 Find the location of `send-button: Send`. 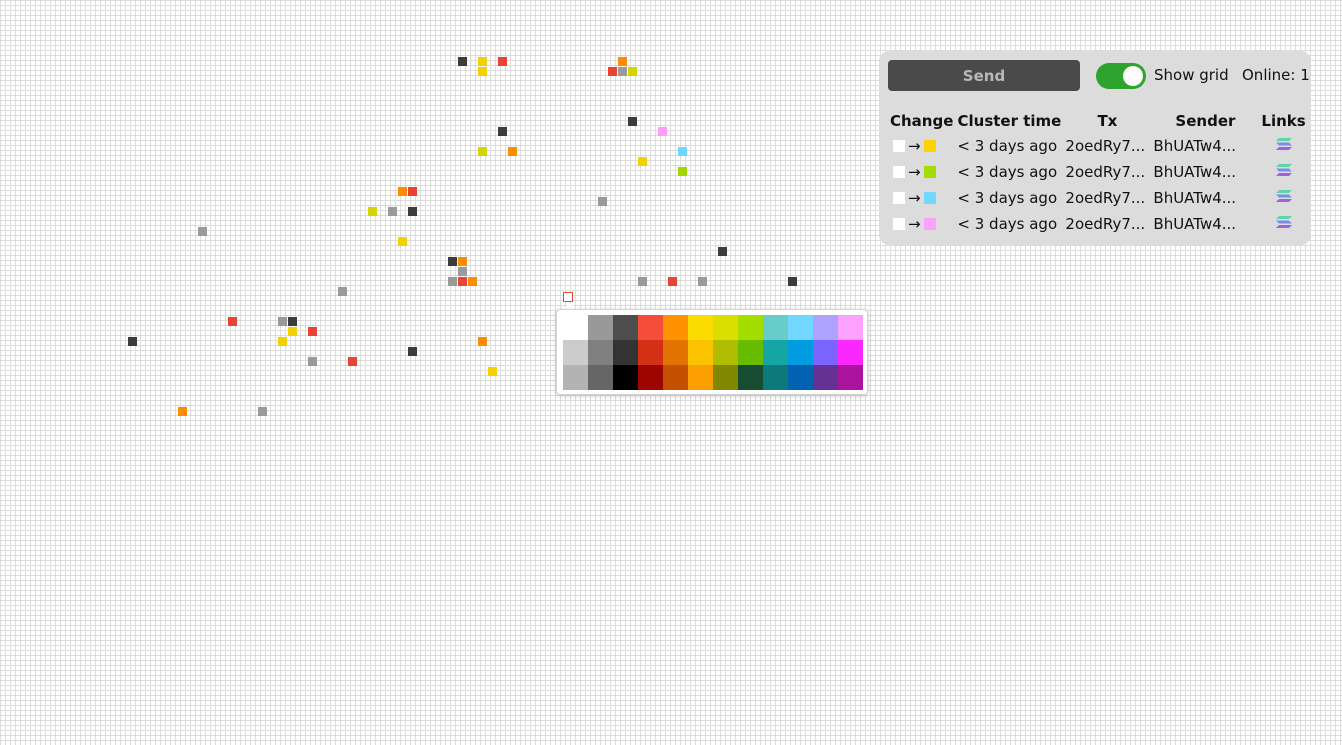

send-button: Send is located at coordinates (984, 75).